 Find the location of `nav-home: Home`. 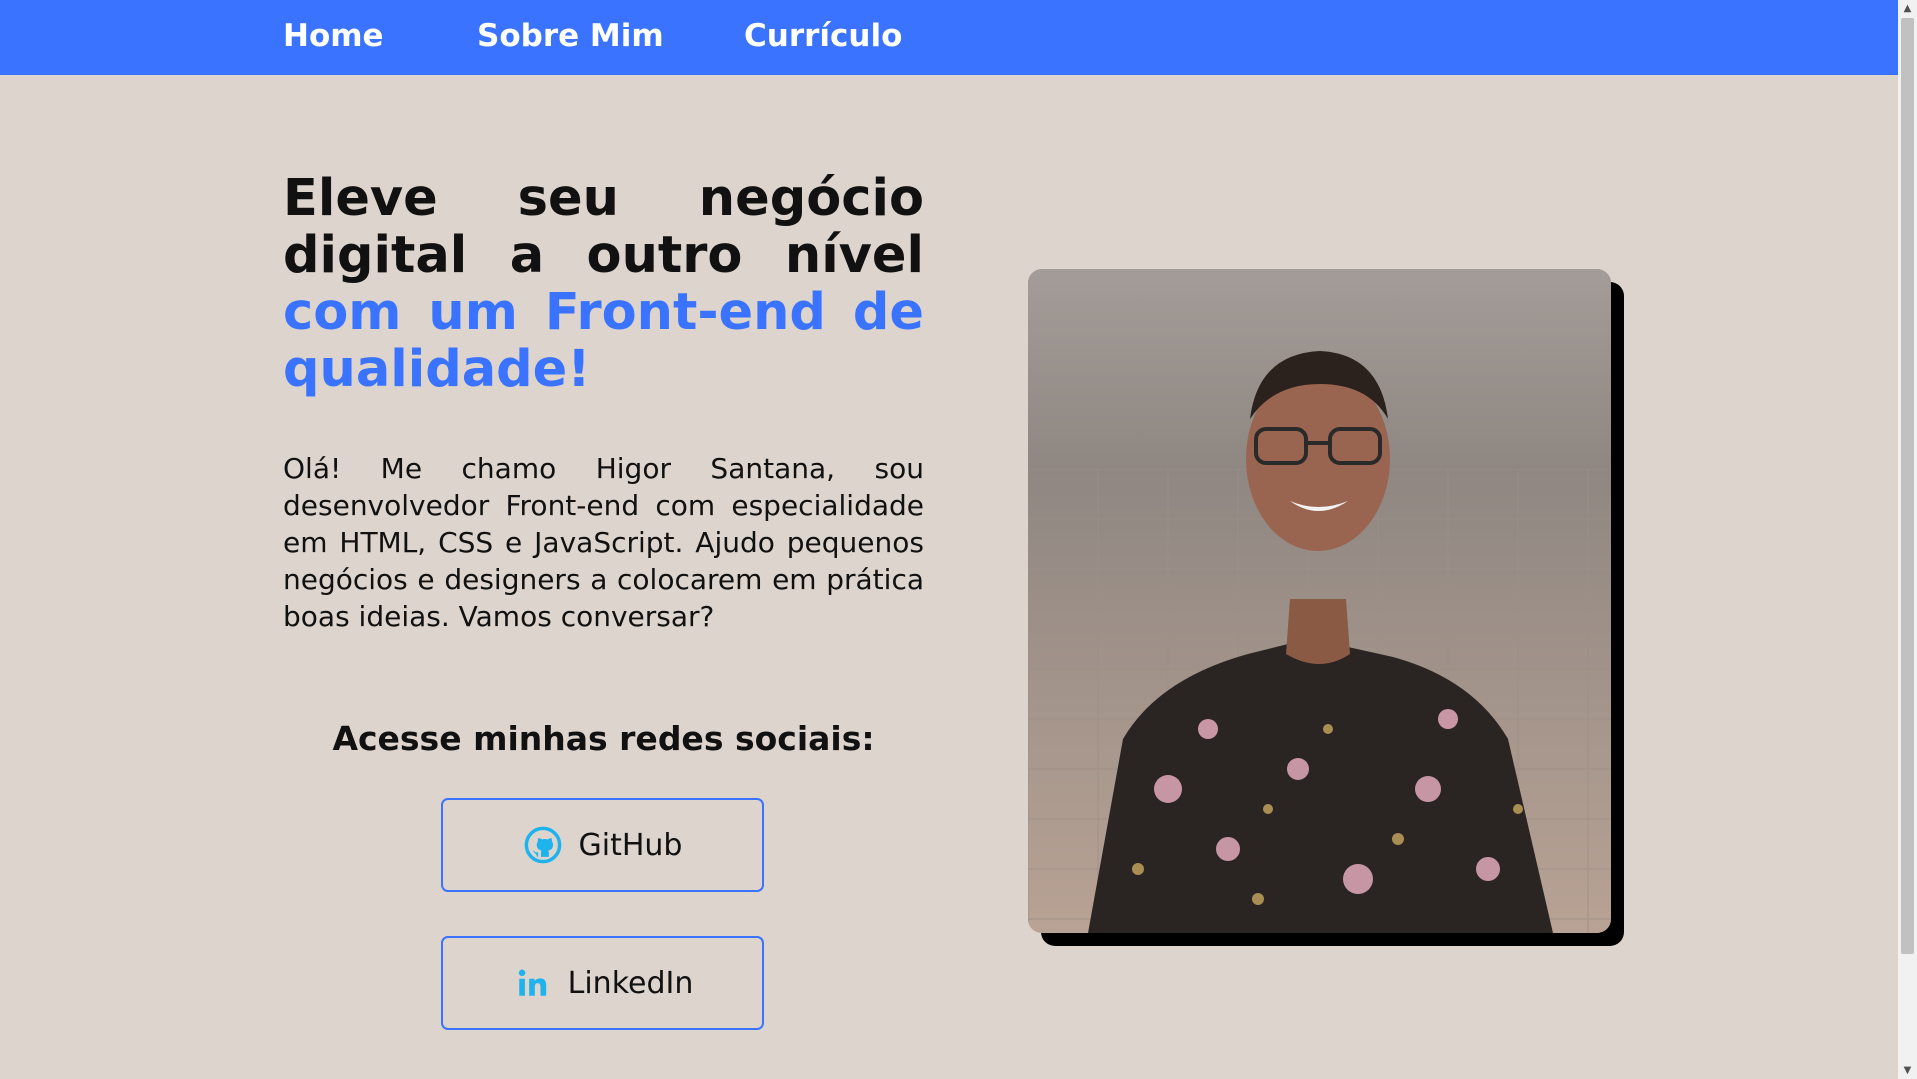

nav-home: Home is located at coordinates (333, 36).